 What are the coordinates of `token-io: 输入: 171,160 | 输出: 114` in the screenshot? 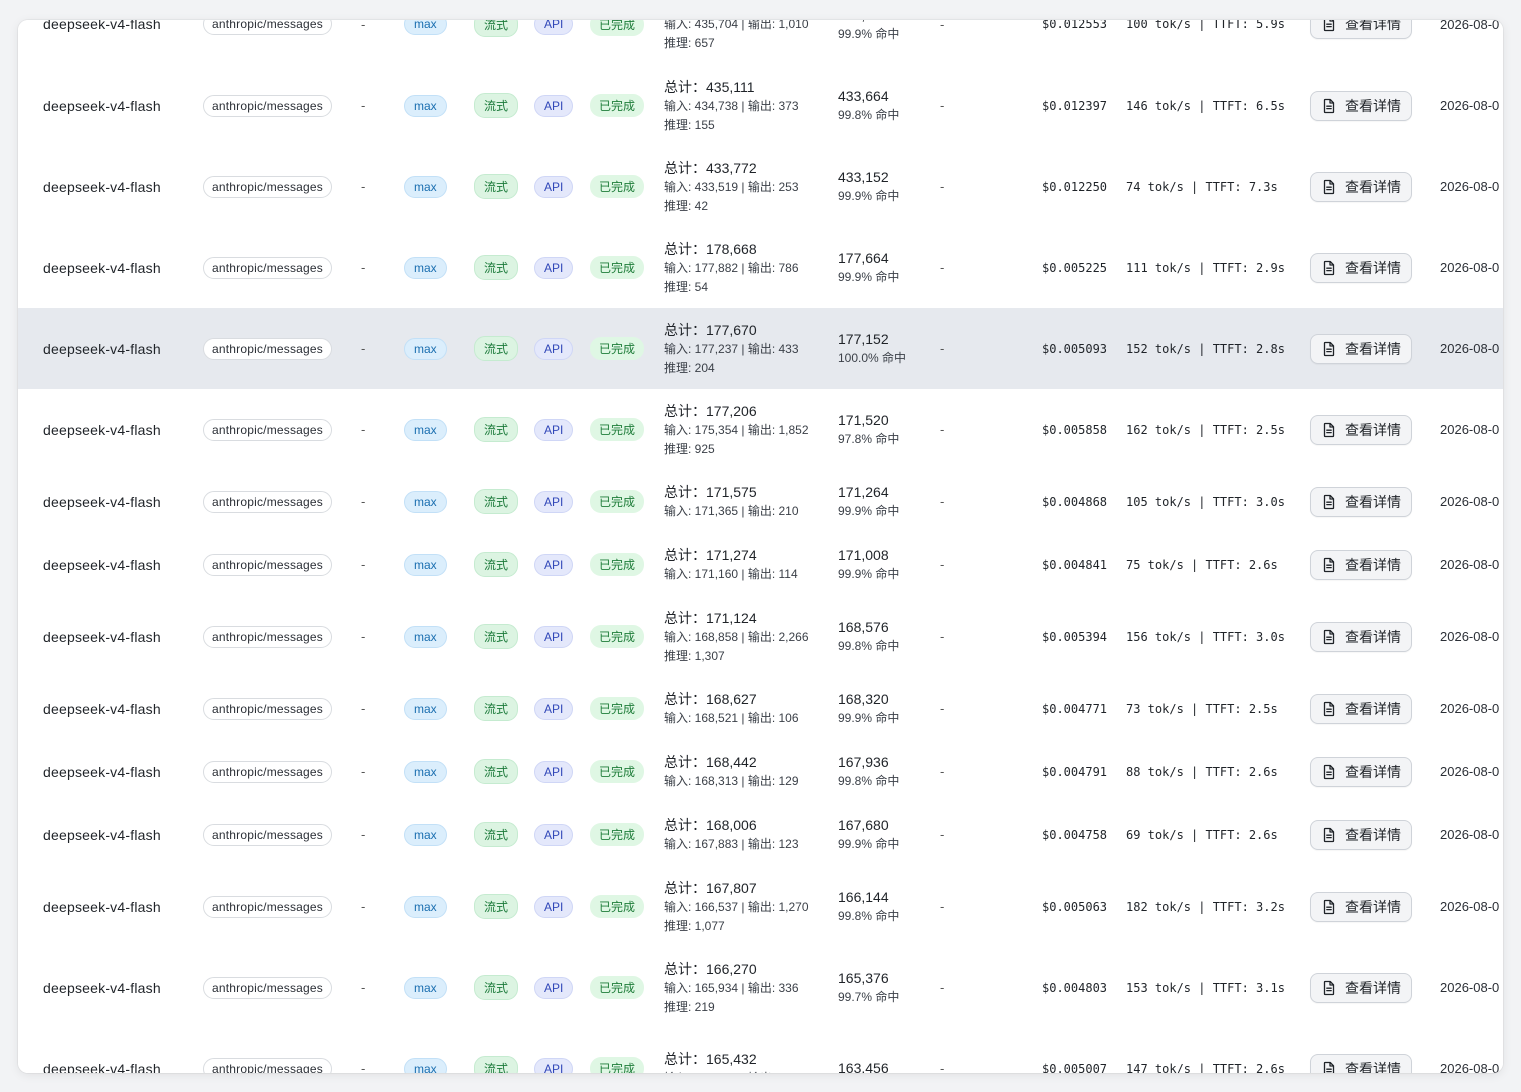 It's located at (731, 574).